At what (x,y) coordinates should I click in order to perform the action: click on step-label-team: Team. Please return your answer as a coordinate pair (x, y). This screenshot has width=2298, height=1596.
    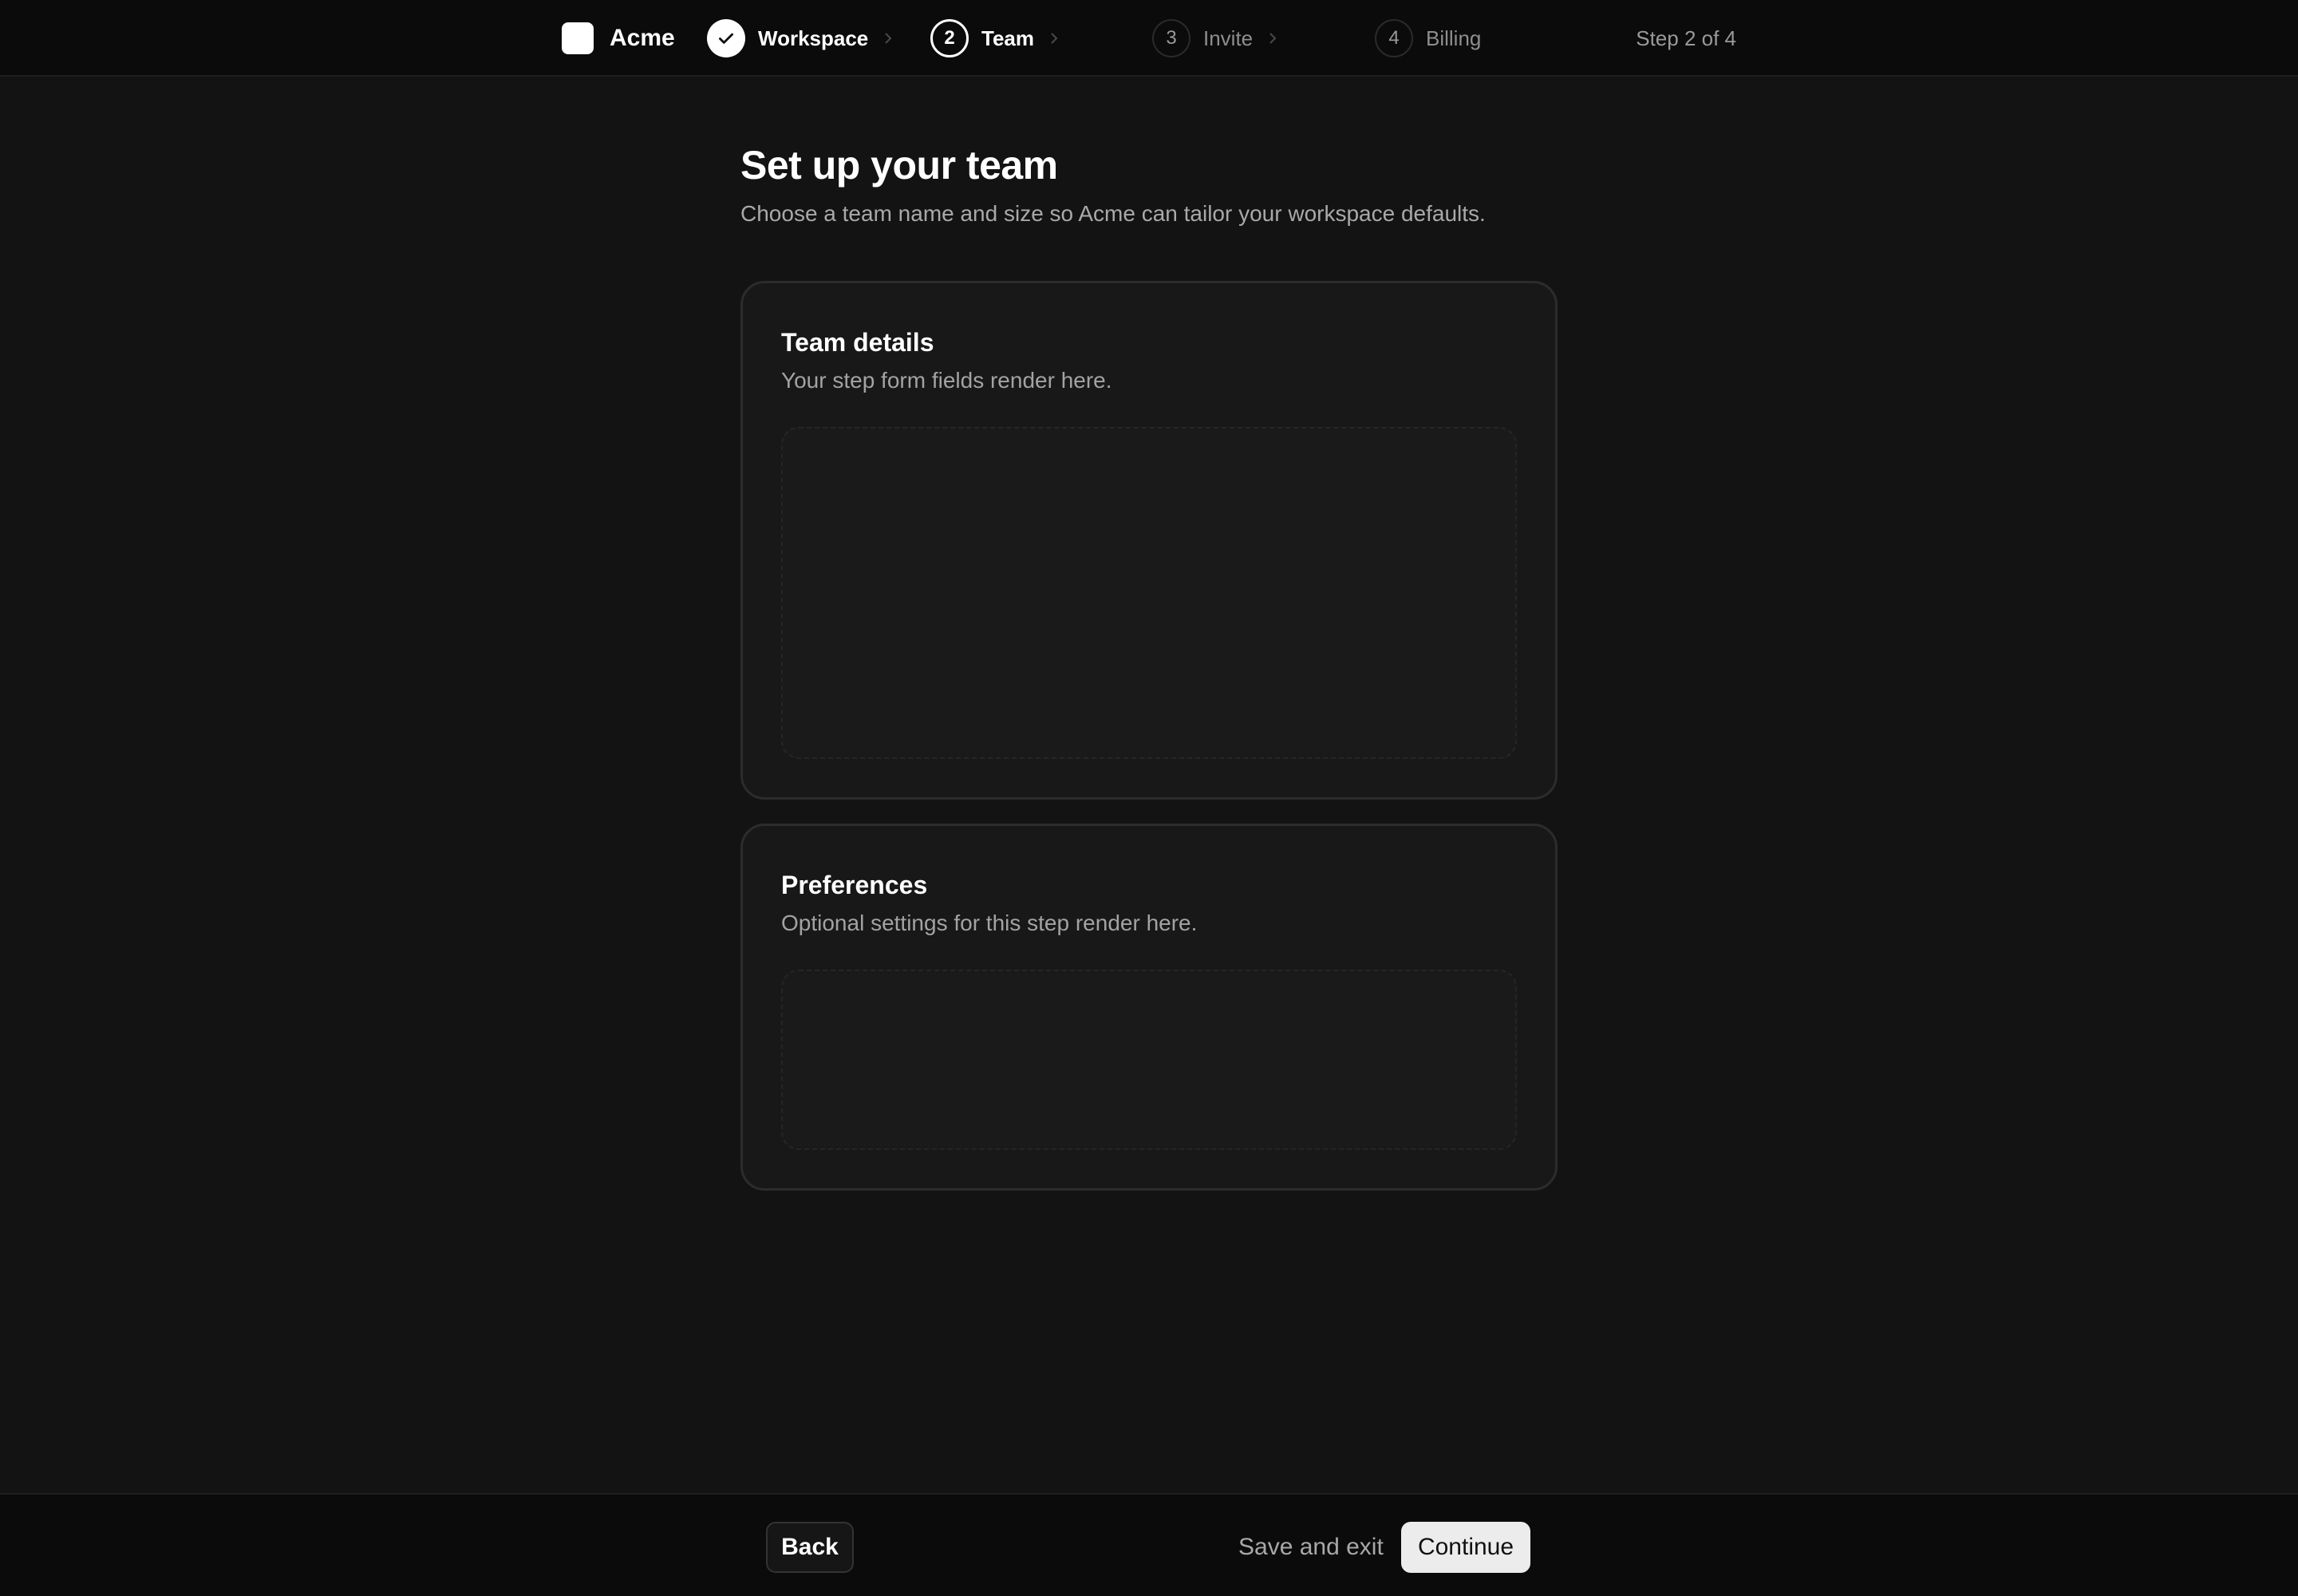
    Looking at the image, I should click on (1007, 38).